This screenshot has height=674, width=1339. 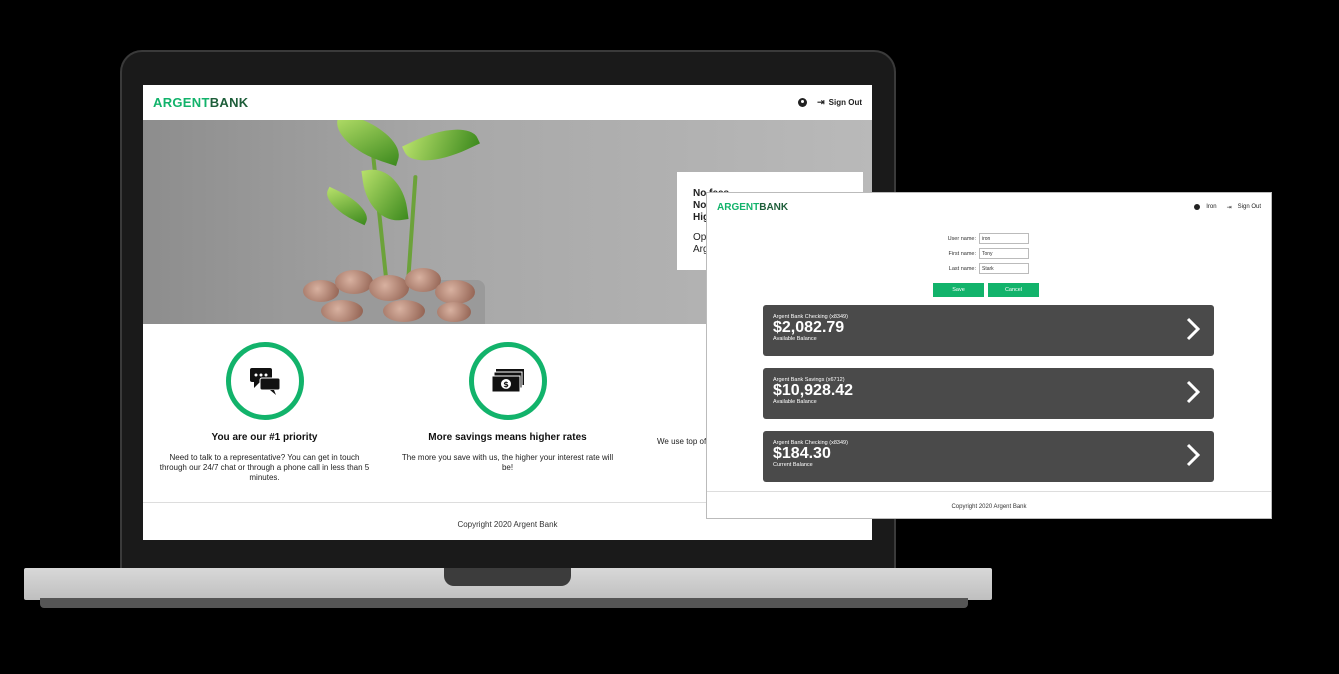 I want to click on save-button: Save, so click(x=958, y=290).